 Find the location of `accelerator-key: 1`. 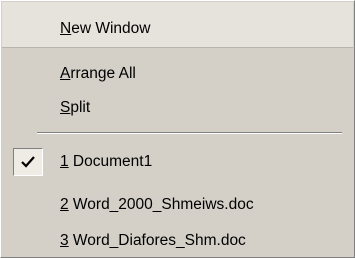

accelerator-key: 1 is located at coordinates (64, 161).